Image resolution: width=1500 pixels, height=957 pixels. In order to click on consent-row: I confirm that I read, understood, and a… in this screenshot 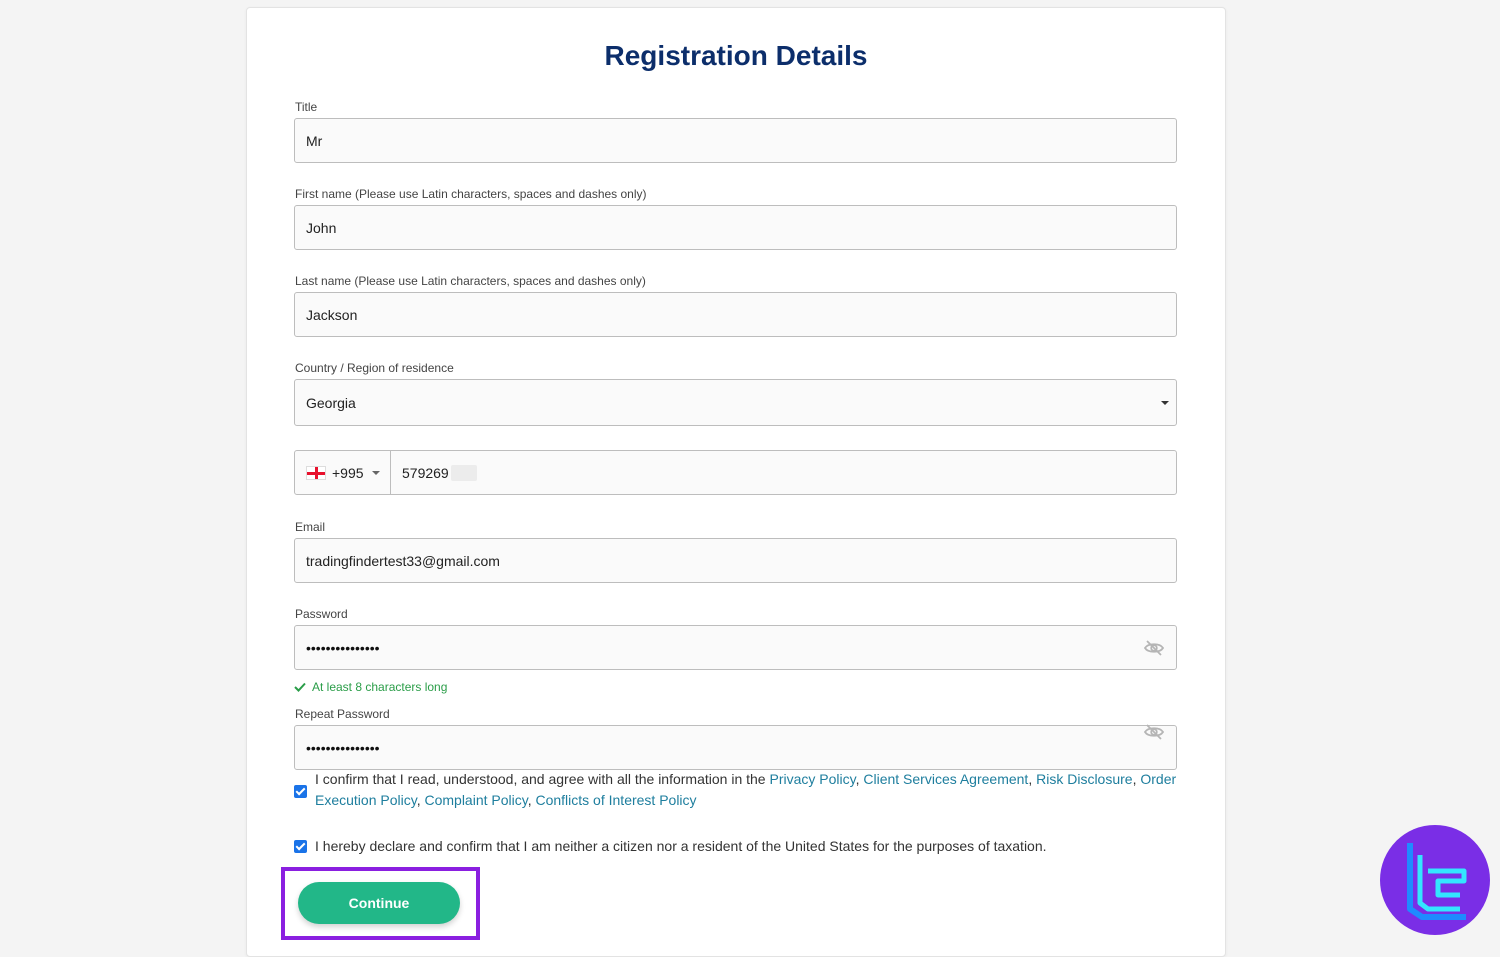, I will do `click(736, 790)`.